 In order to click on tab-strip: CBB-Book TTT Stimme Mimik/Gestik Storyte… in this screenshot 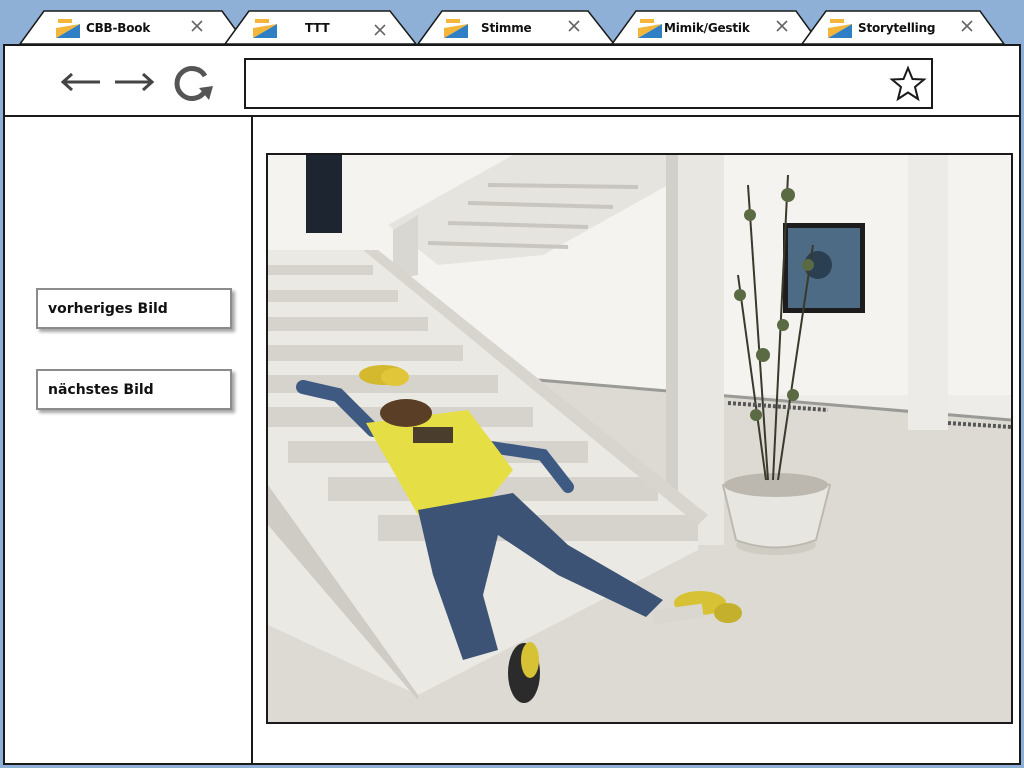, I will do `click(512, 23)`.